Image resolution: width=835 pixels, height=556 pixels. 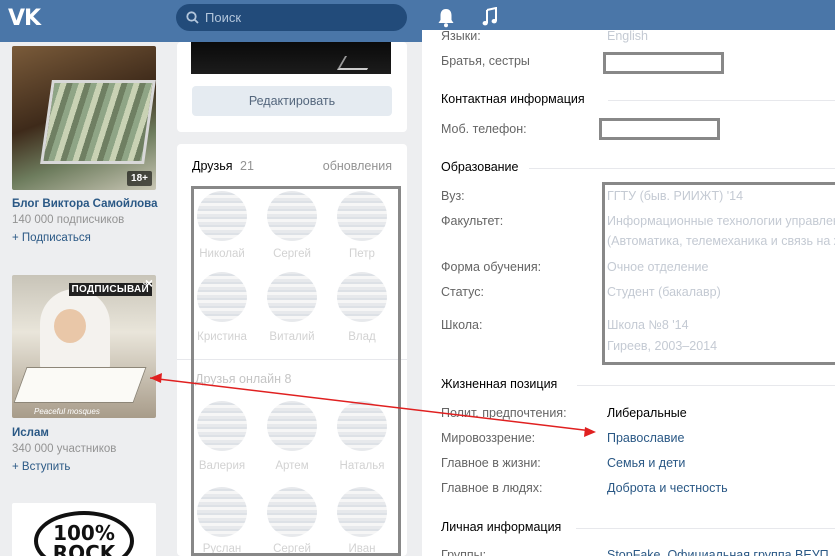 I want to click on groups-value: StopFake, Официальная группа ВЕУП, so click(x=718, y=552).